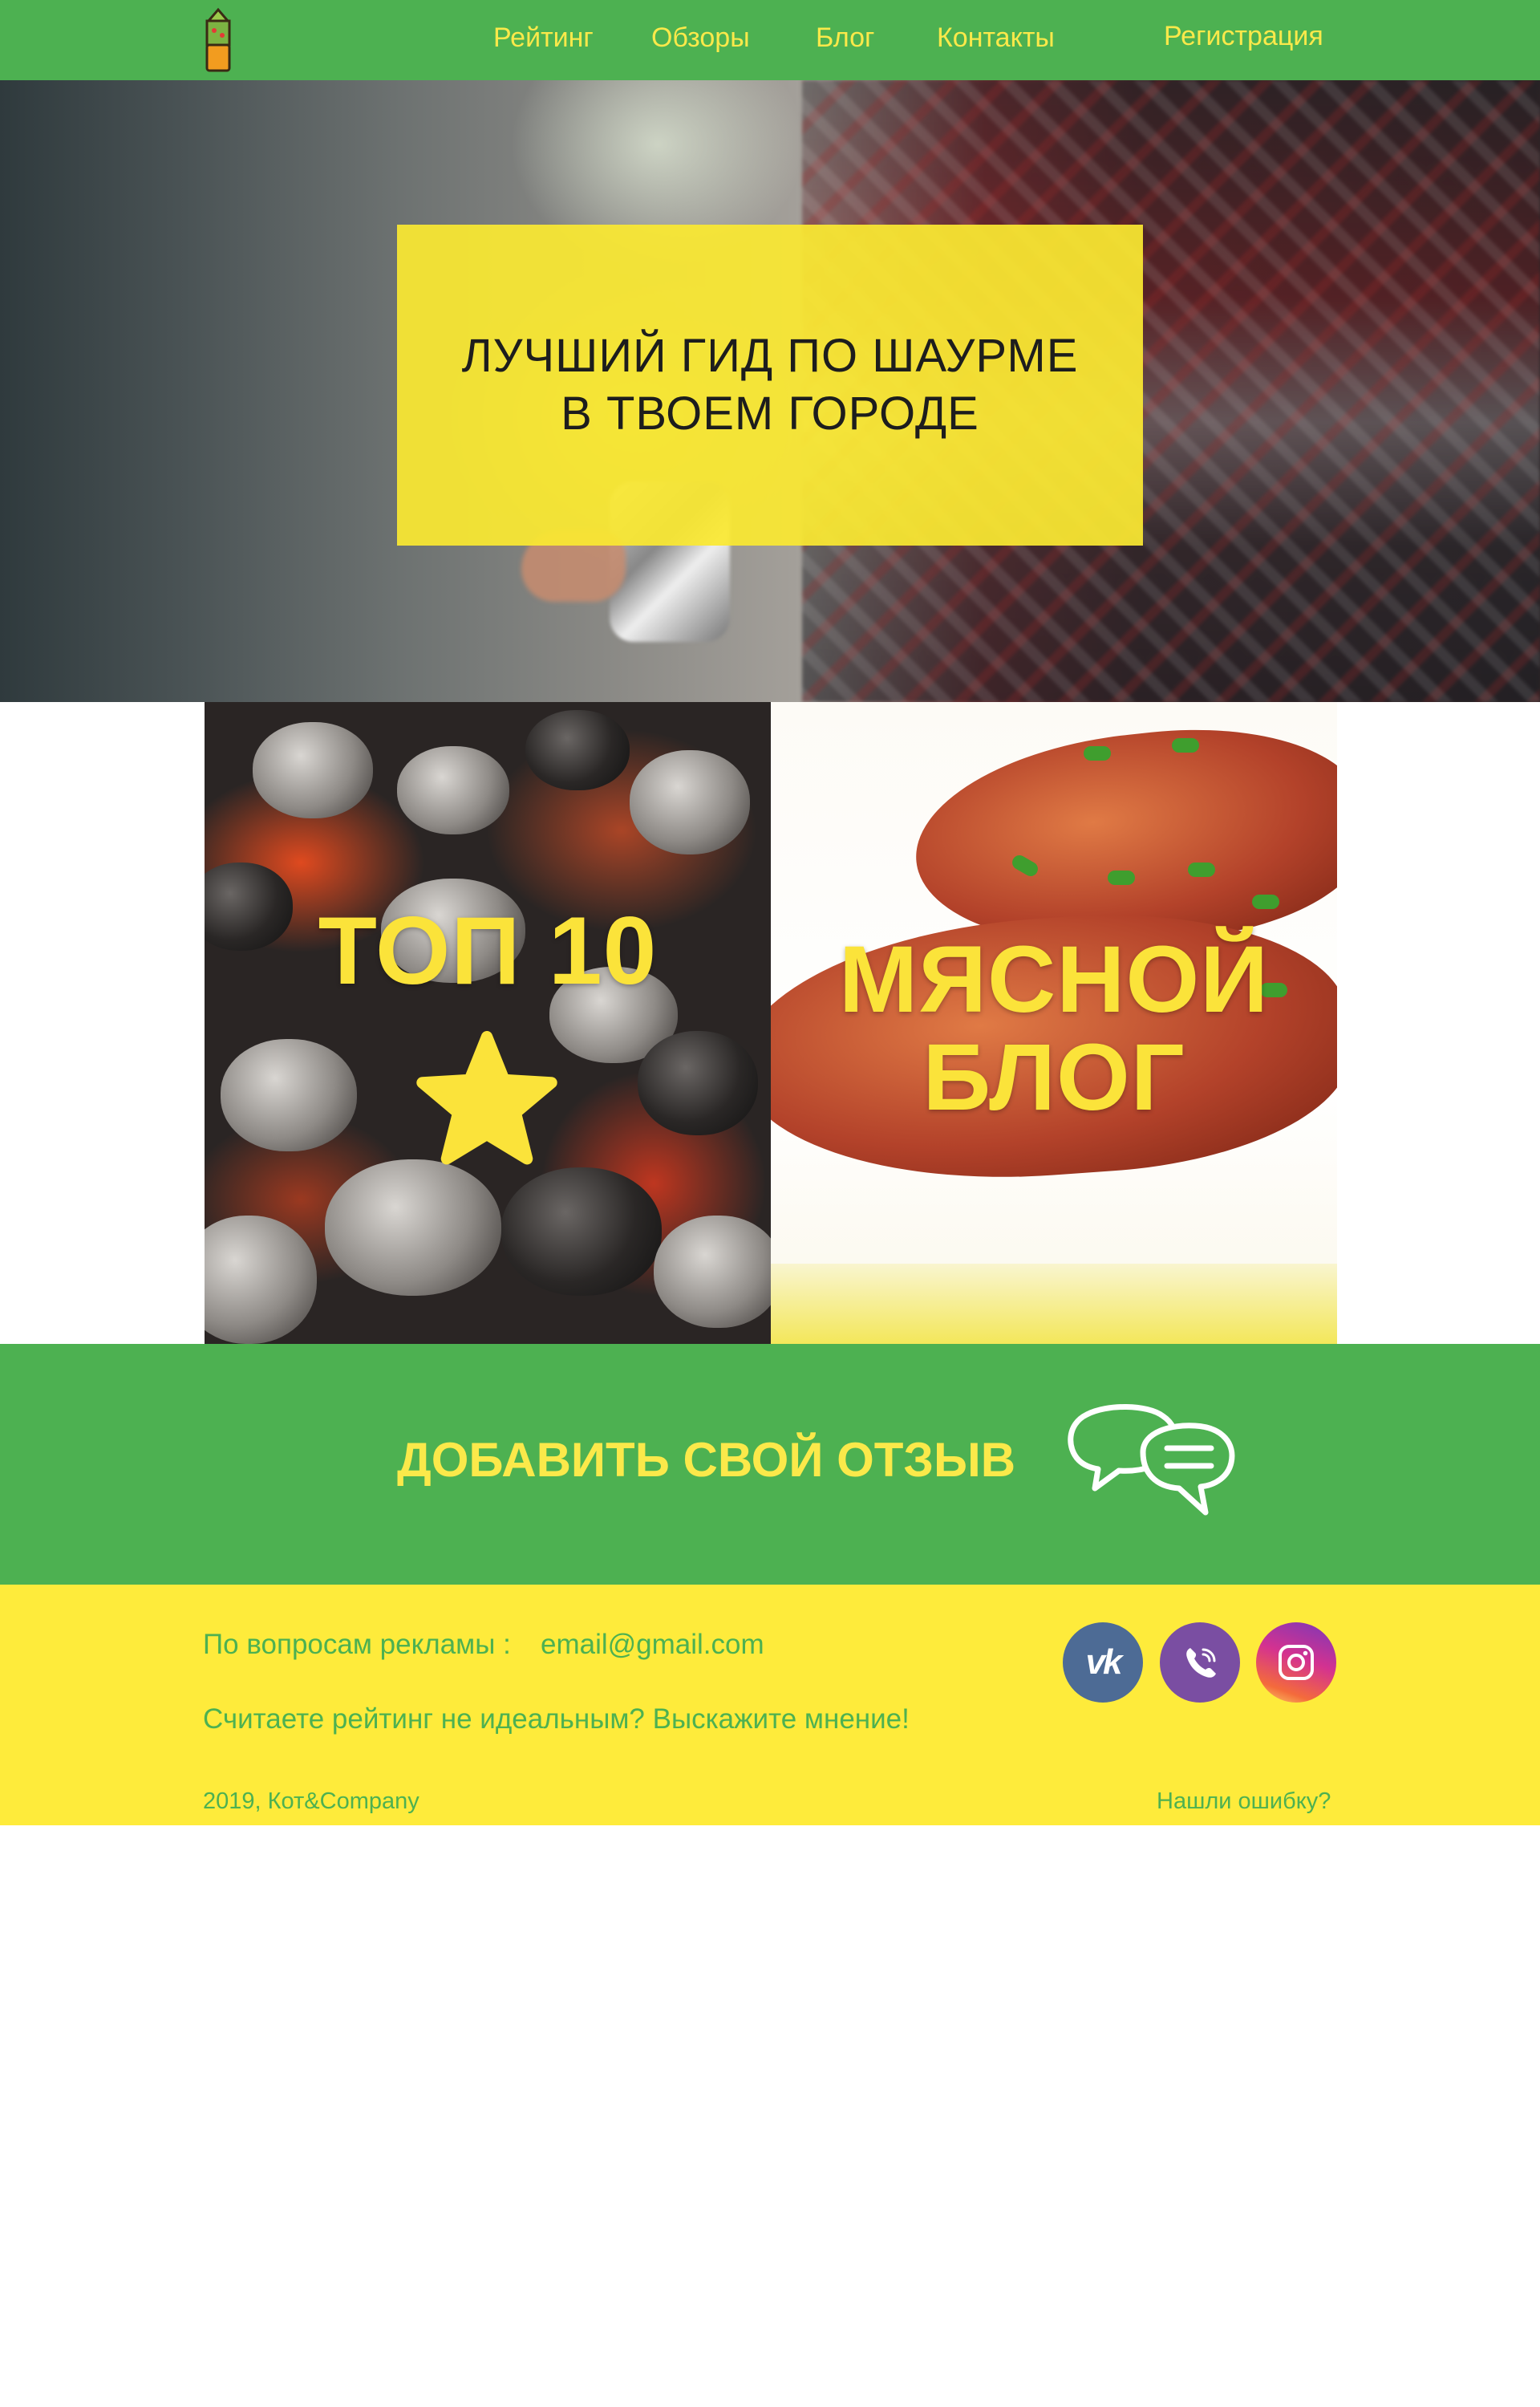 The height and width of the screenshot is (2407, 1540). Describe the element at coordinates (706, 1460) in the screenshot. I see `add-review-link: ДОБАВИТЬ СВОЙ ОТЗЫВ` at that location.